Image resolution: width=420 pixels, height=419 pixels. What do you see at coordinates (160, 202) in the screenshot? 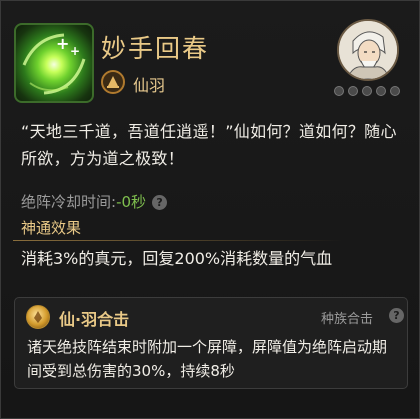
I see `help-icon: ?` at bounding box center [160, 202].